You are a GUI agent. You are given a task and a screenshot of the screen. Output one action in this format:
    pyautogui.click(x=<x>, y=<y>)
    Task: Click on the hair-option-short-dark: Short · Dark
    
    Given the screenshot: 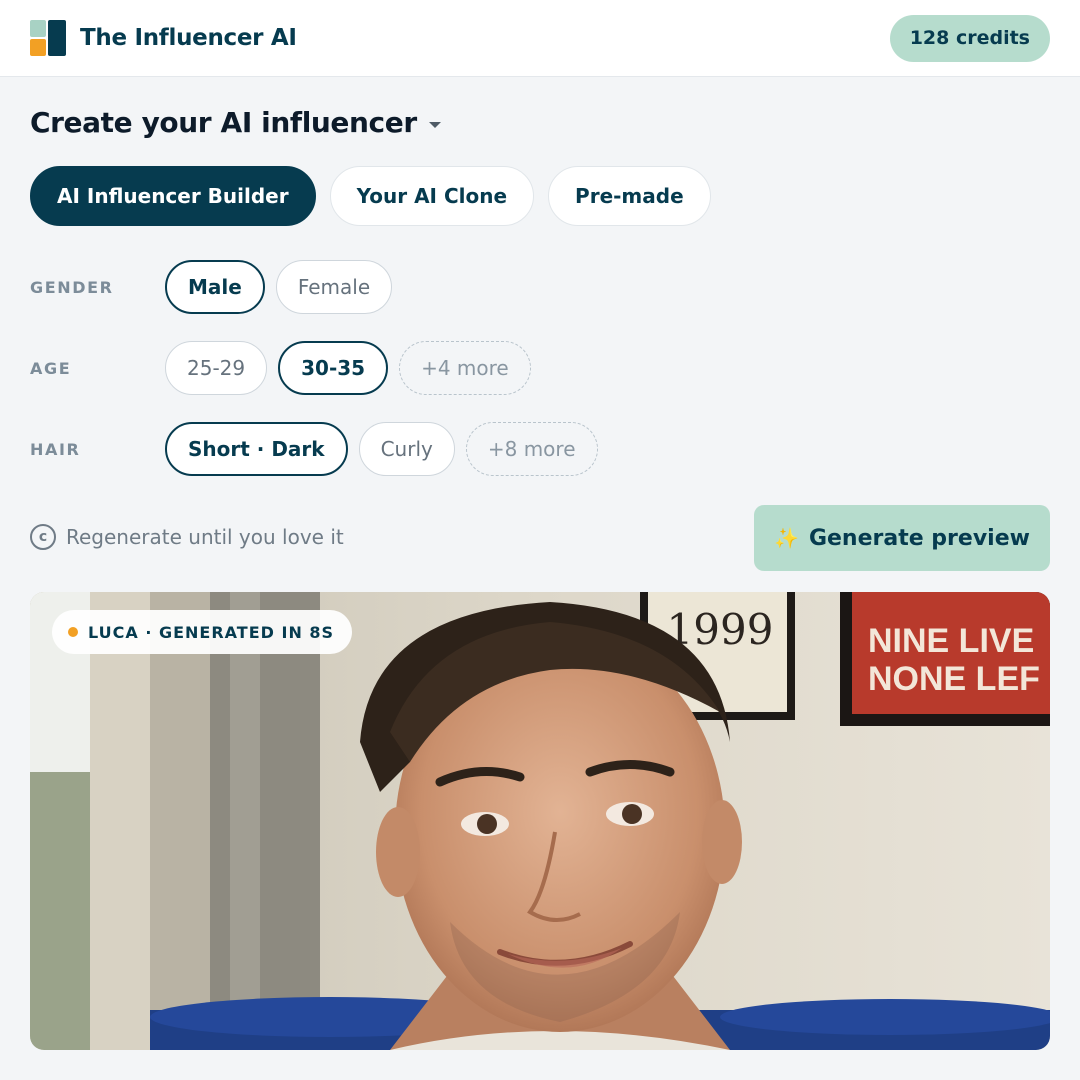 What is the action you would take?
    pyautogui.click(x=256, y=449)
    